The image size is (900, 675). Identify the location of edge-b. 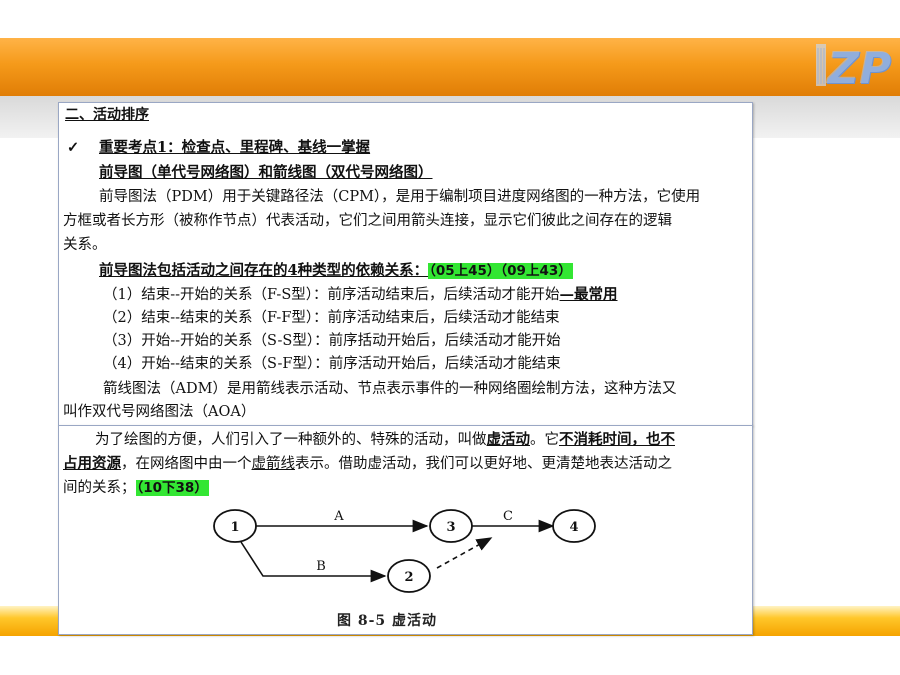
(313, 562).